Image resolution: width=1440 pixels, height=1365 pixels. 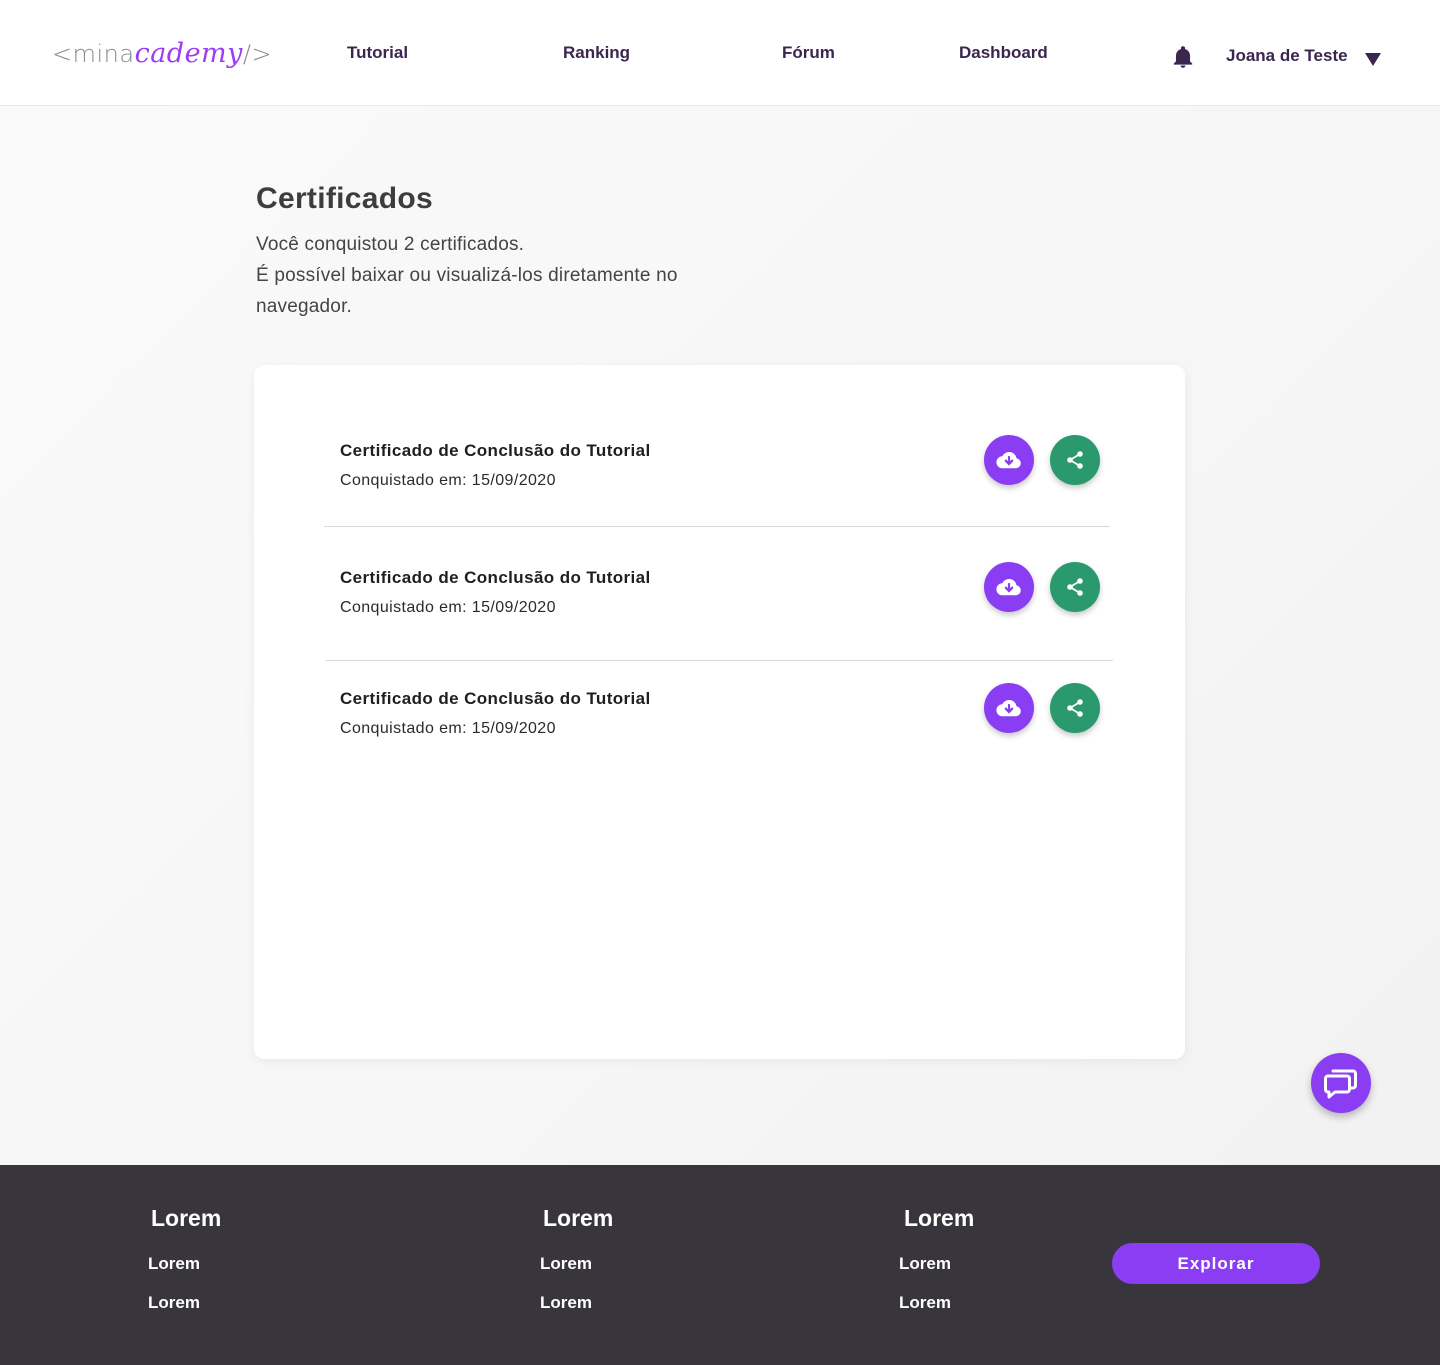 I want to click on chat-icon, so click(x=1340, y=1084).